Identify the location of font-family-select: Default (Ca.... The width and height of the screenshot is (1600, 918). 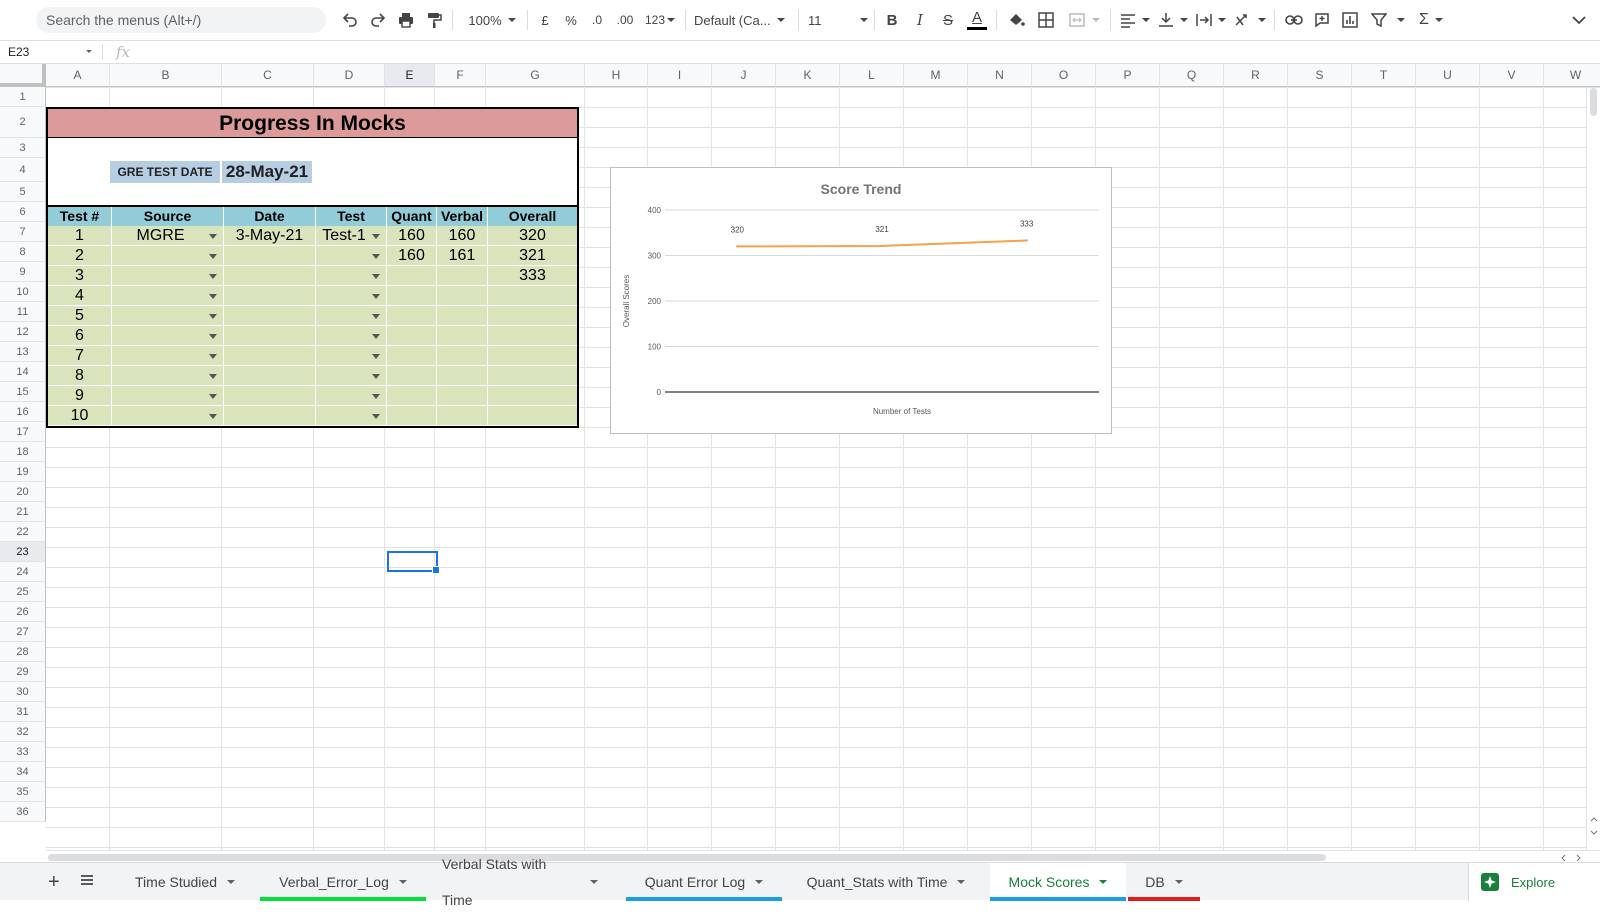
(742, 20).